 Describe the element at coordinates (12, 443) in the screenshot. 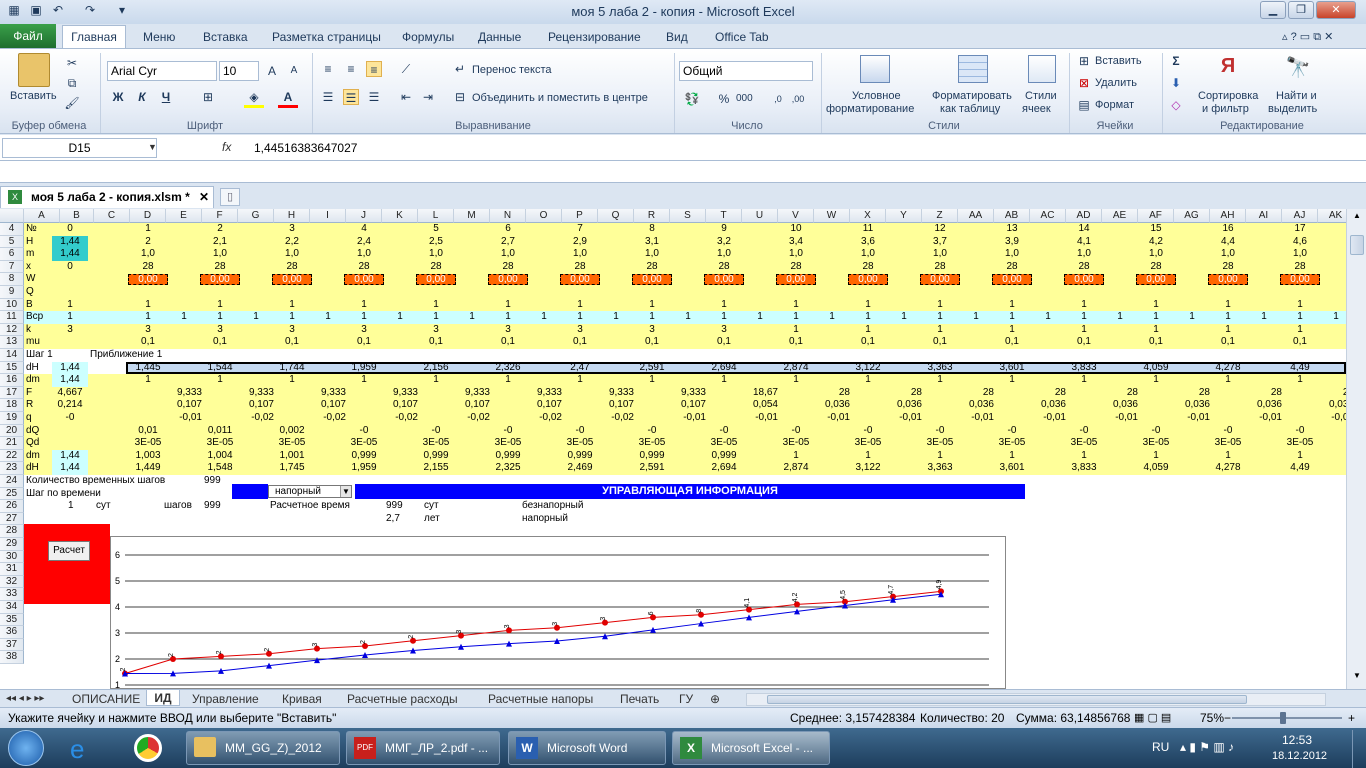

I see `row-header: 21` at that location.